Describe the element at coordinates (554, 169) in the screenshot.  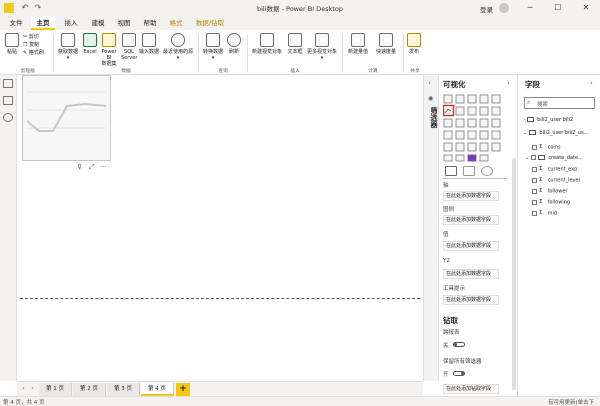
I see `field-row-current-exp: Σ current_exp` at that location.